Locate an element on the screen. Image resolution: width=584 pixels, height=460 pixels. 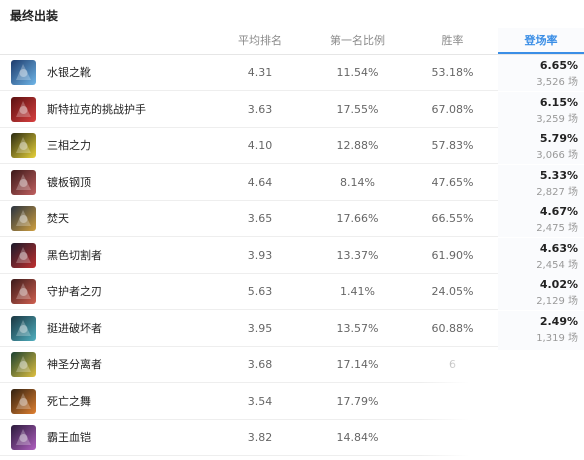
avg-rank-value: 3.95 is located at coordinates (260, 328).